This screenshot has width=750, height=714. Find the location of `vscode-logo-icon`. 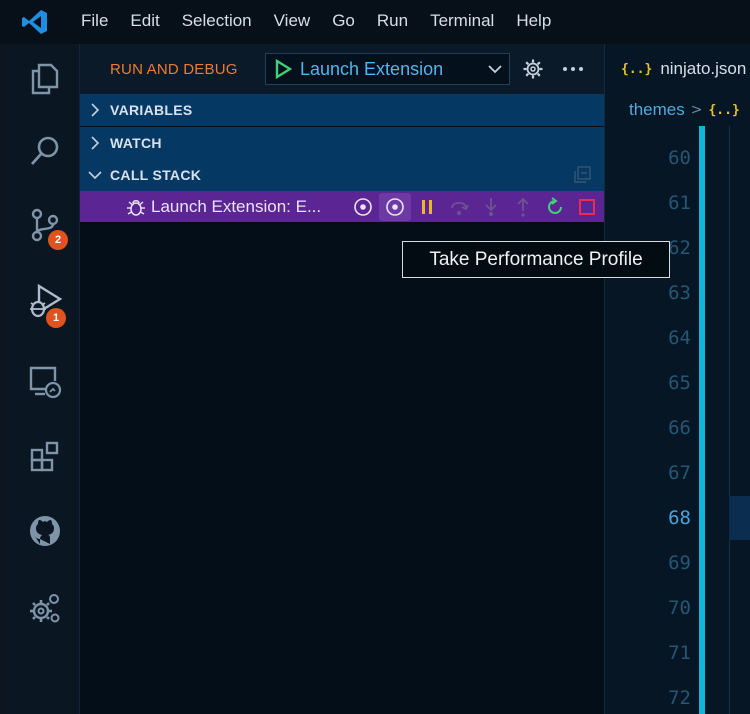

vscode-logo-icon is located at coordinates (35, 22).